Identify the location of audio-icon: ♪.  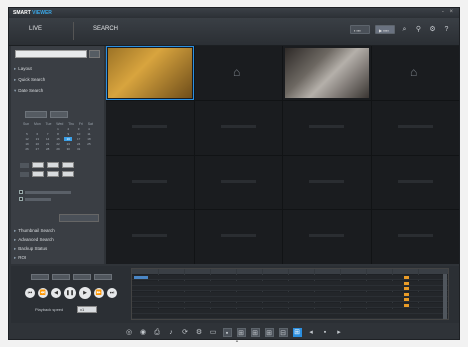
(171, 332).